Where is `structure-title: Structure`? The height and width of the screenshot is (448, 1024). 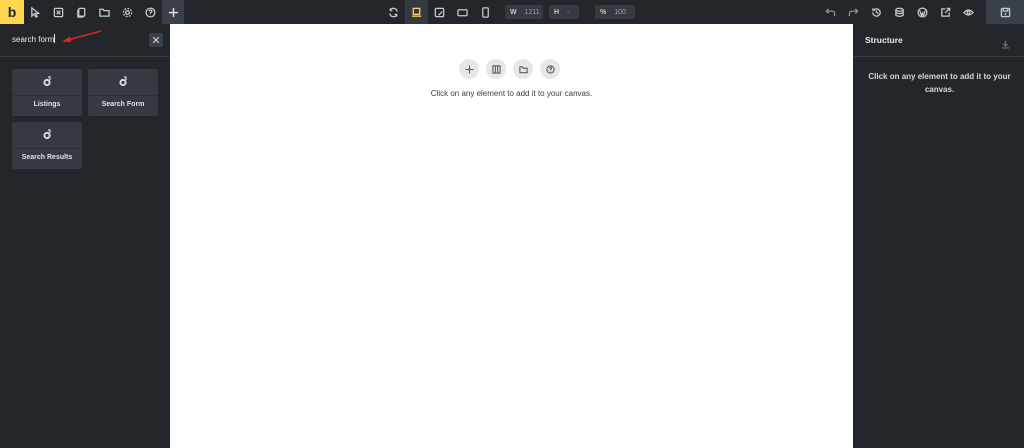 structure-title: Structure is located at coordinates (884, 40).